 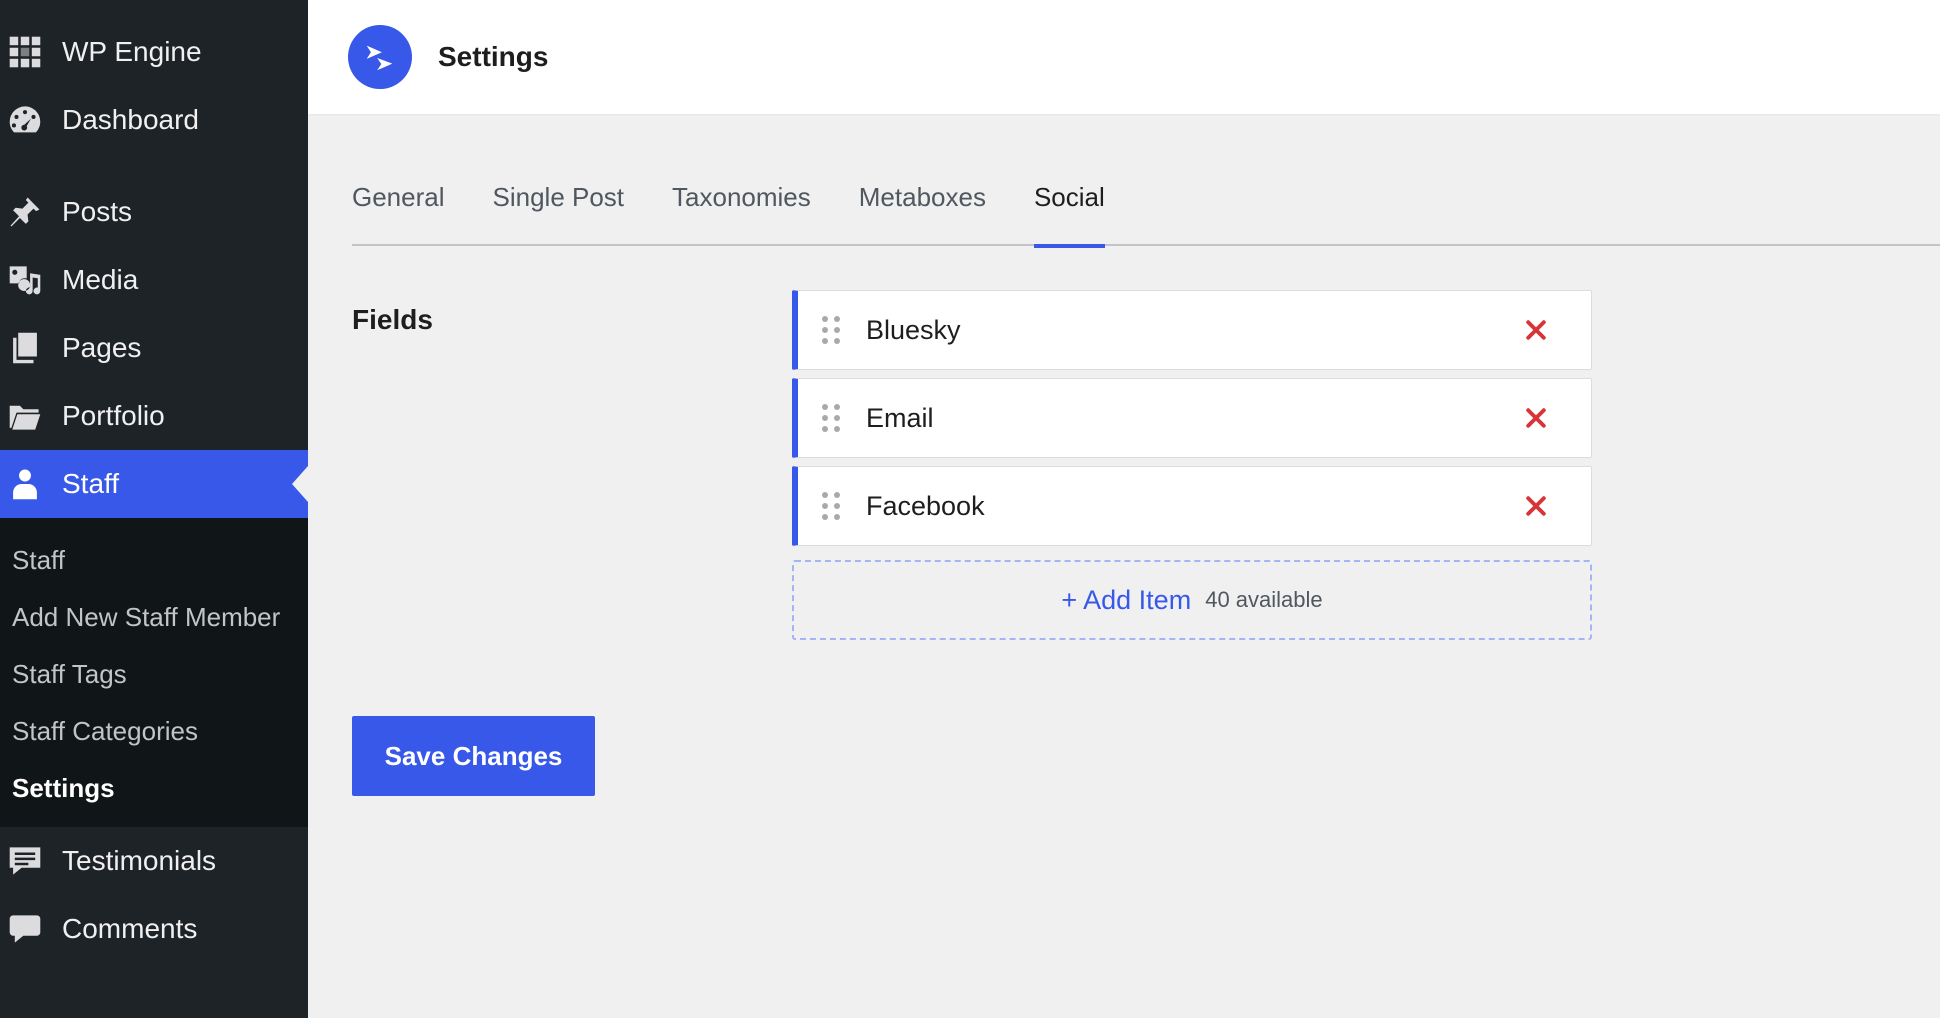 I want to click on sidebar-item-portfolio: Portfolio, so click(x=154, y=416).